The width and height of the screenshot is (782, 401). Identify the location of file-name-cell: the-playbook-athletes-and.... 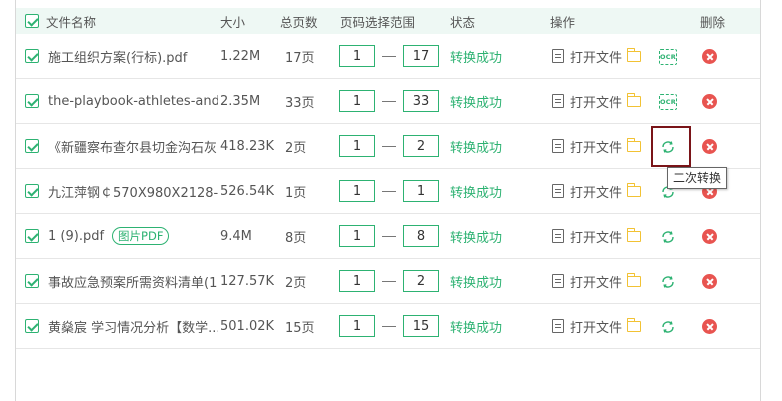
(133, 101).